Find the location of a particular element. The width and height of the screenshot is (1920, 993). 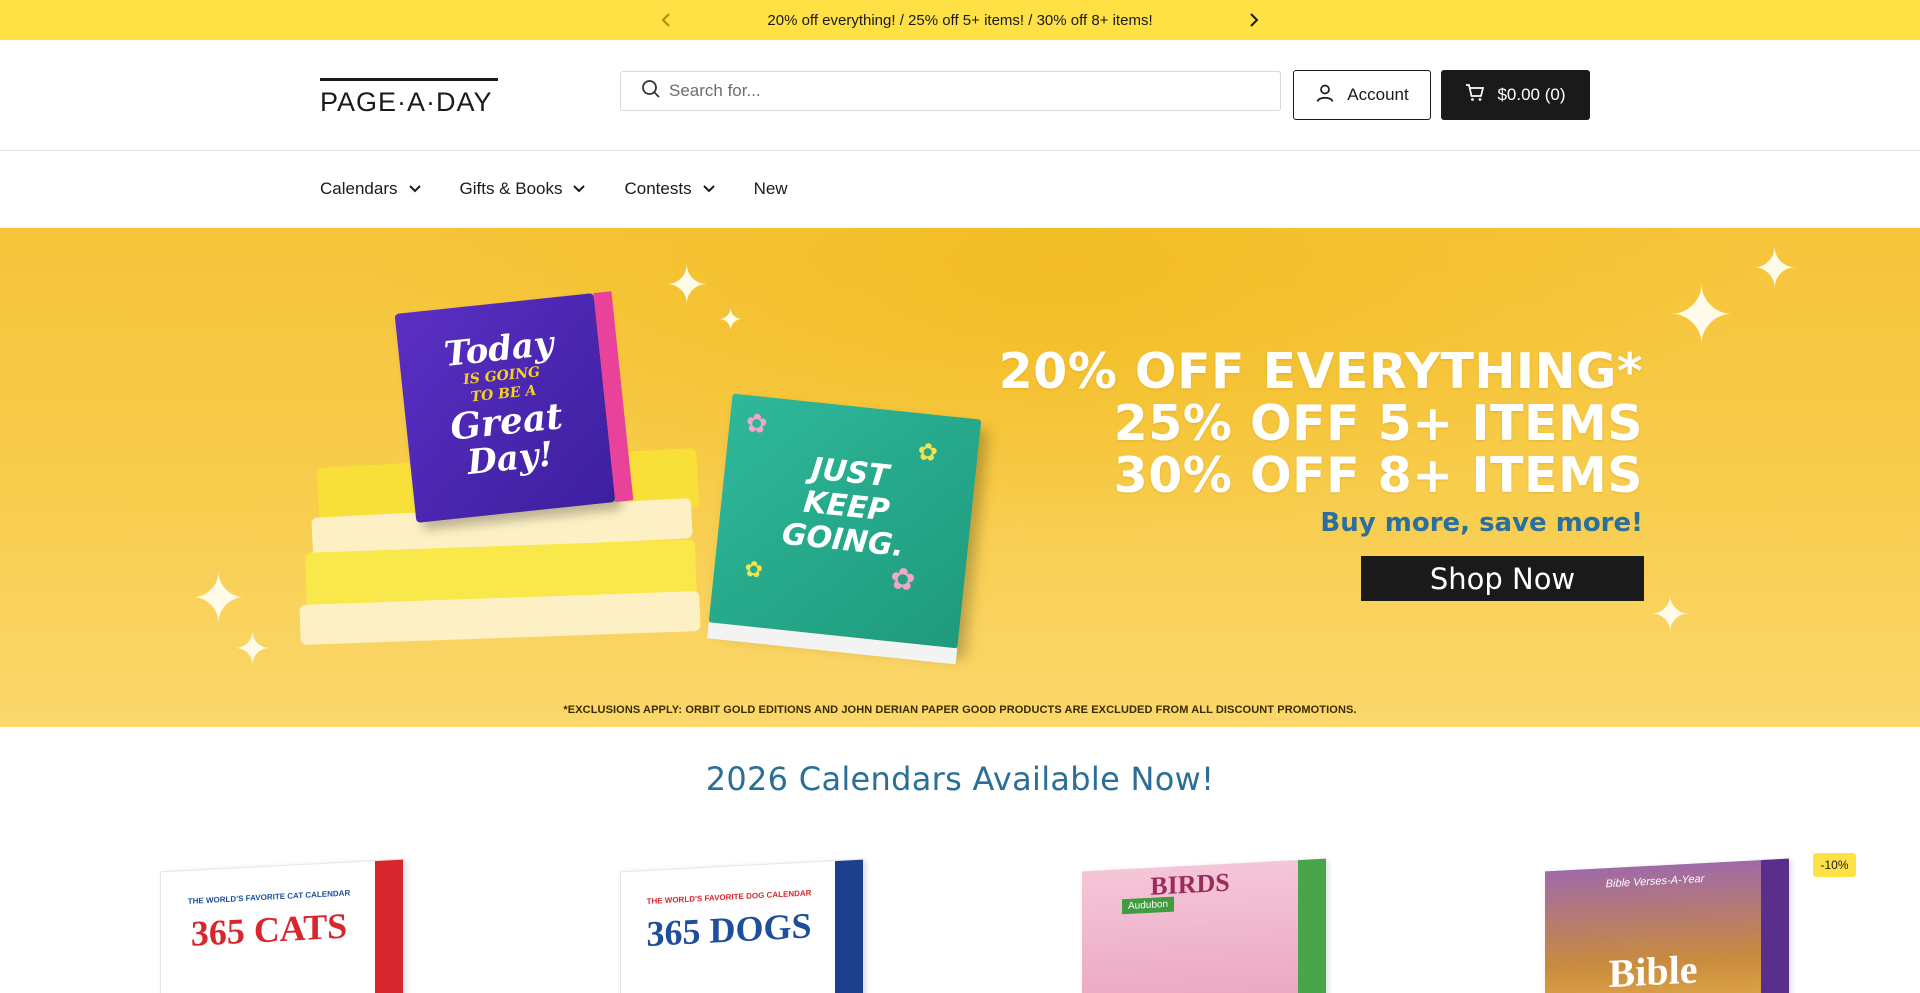

promo-line: 25% OFF 5+ ITEMS is located at coordinates (1378, 423).